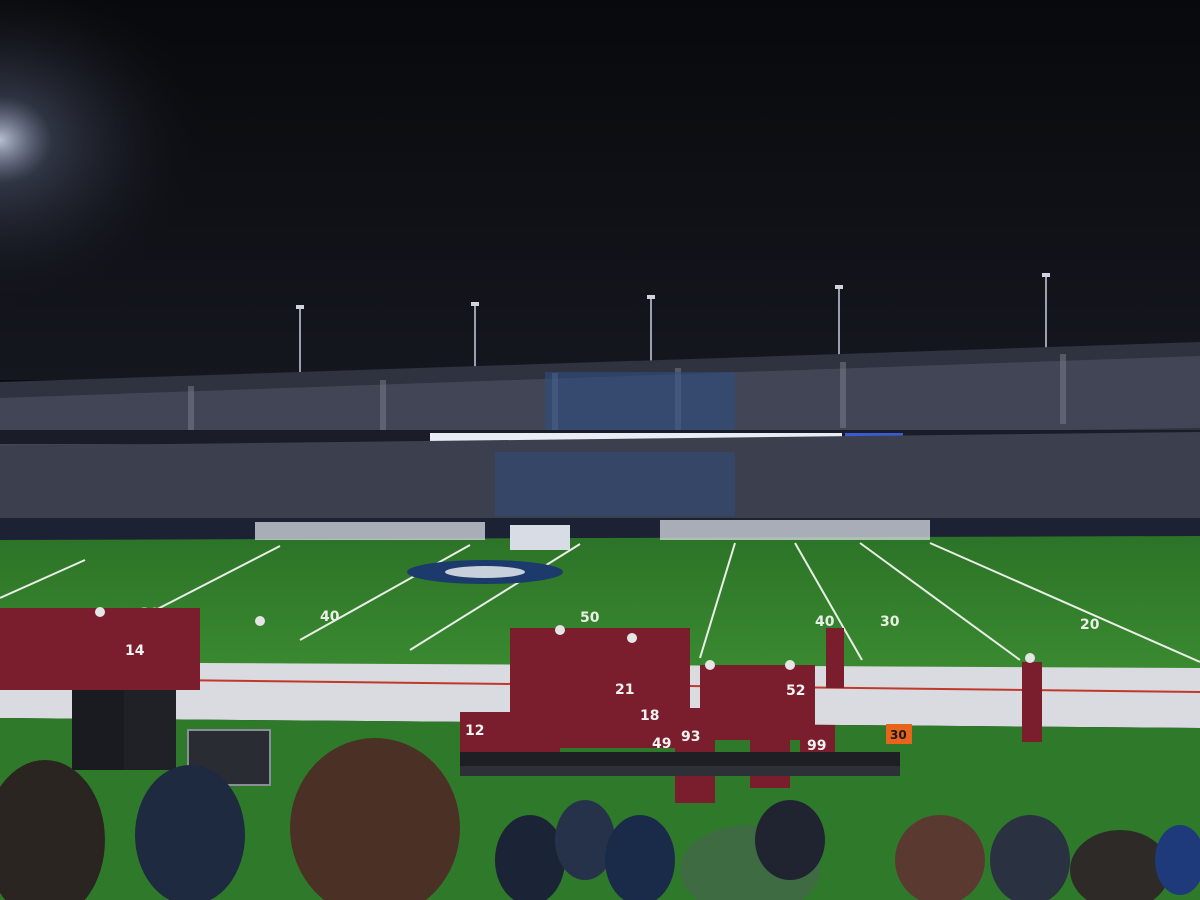 Image resolution: width=1200 pixels, height=900 pixels. I want to click on blue-seat-section, so click(640, 403).